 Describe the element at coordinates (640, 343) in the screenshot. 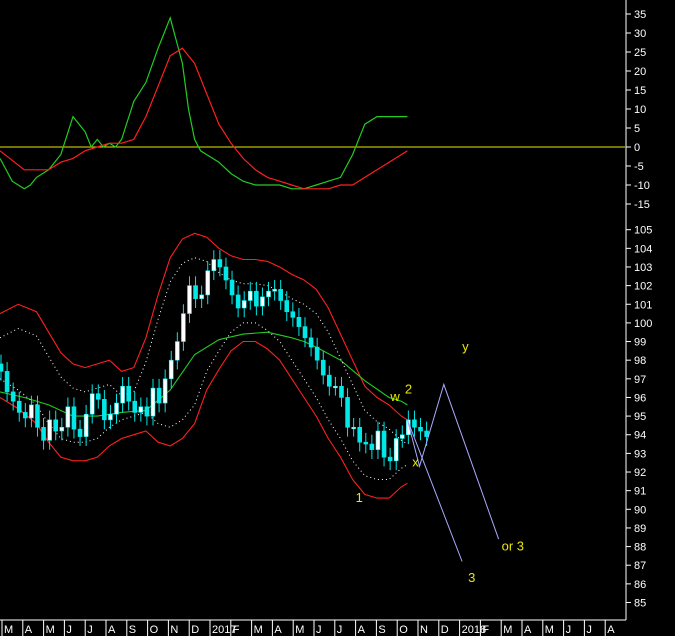

I see `price-y-tick-label: 99` at that location.